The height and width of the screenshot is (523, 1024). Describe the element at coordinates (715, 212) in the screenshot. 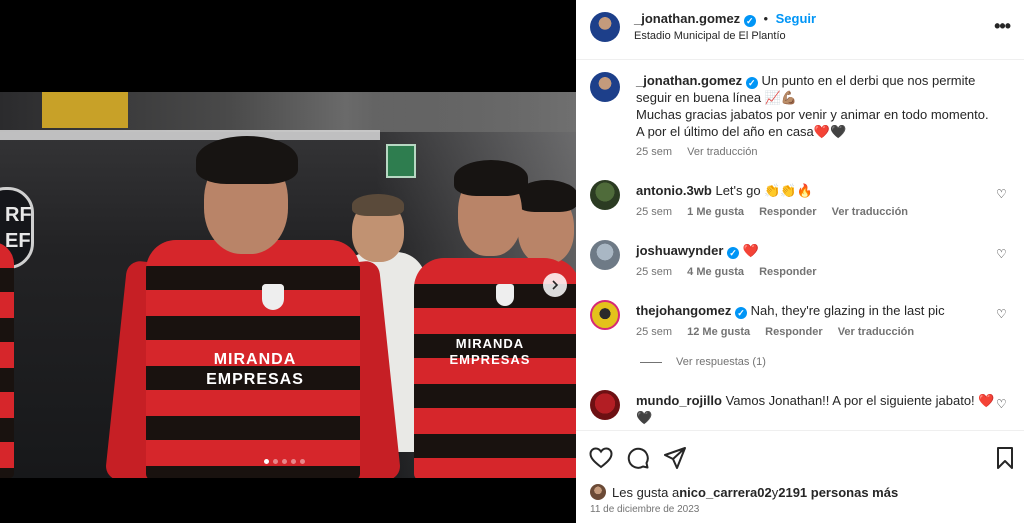

I see `comment-likes: 1 Me gusta` at that location.